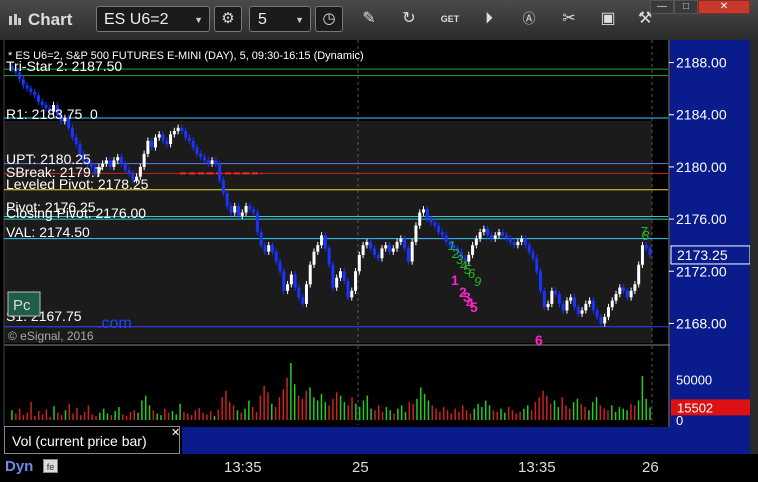  What do you see at coordinates (48, 232) in the screenshot?
I see `level-label: VAL: 2174.50` at bounding box center [48, 232].